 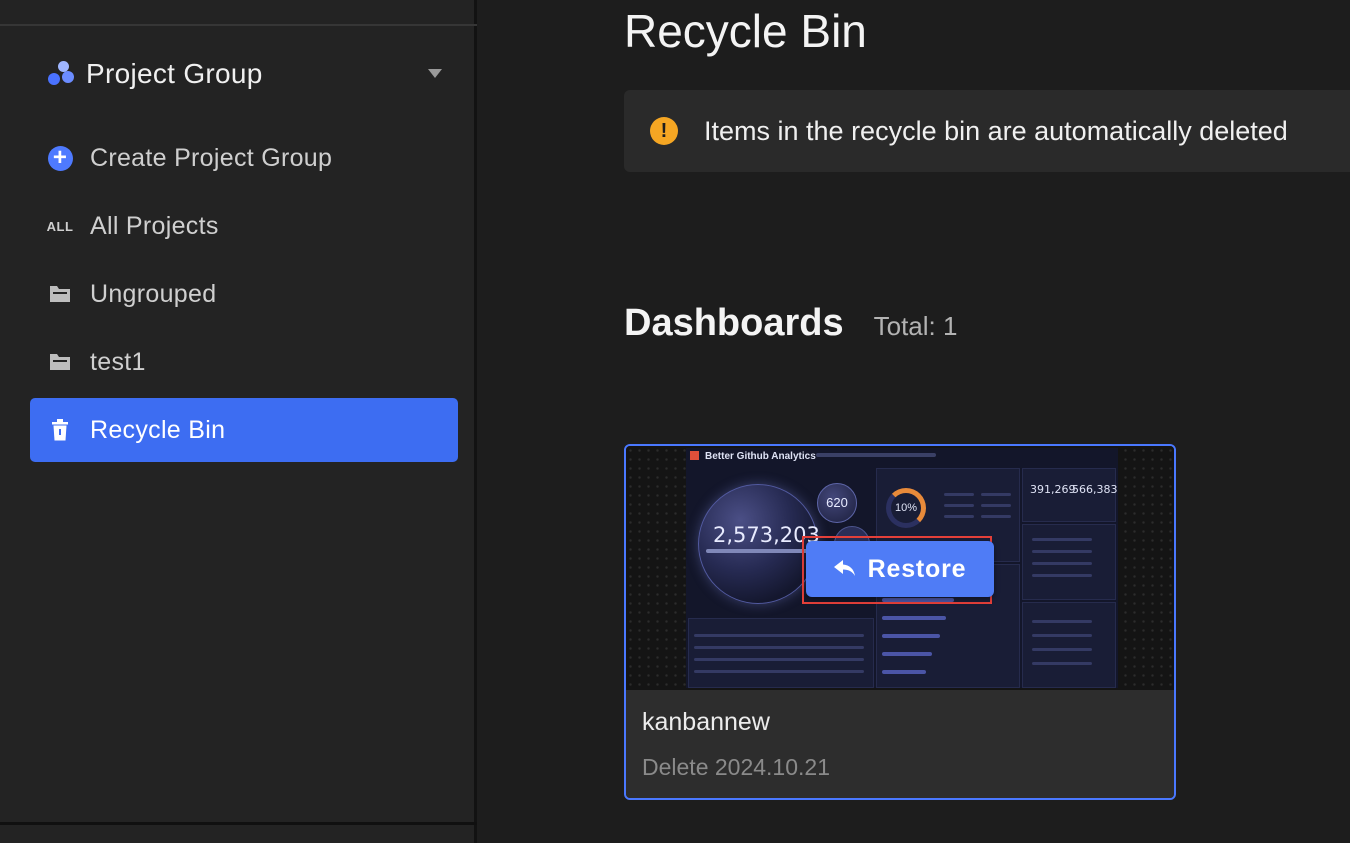 I want to click on reply-arrow-icon, so click(x=844, y=569).